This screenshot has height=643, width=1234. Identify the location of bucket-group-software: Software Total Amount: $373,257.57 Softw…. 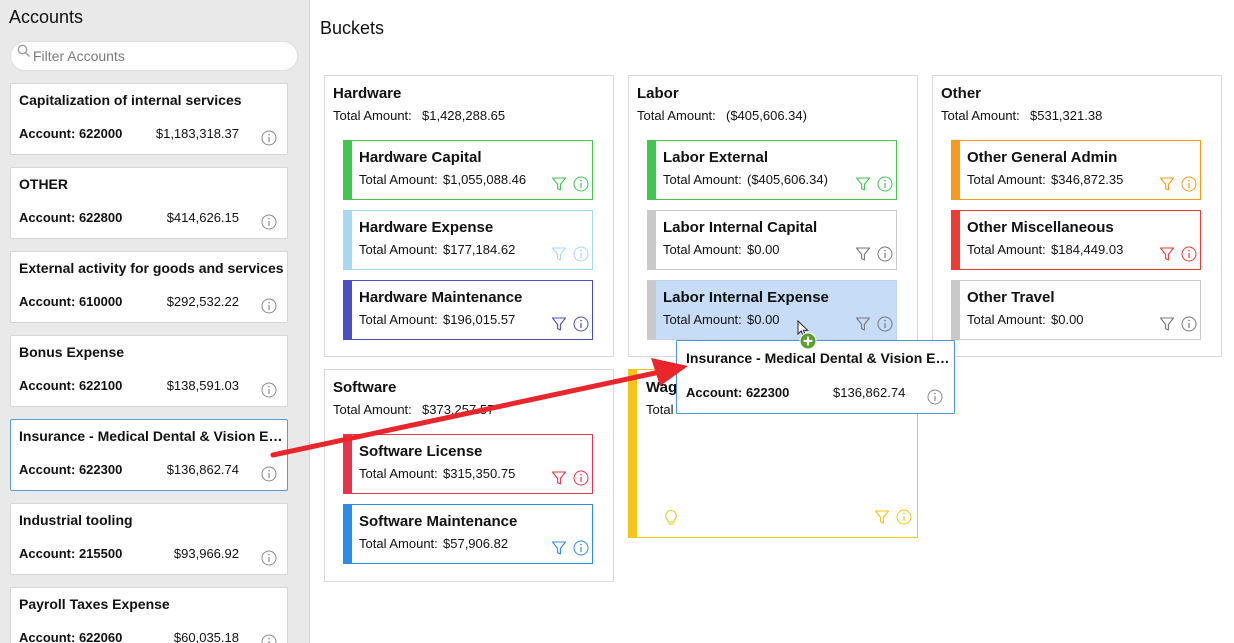
(469, 475).